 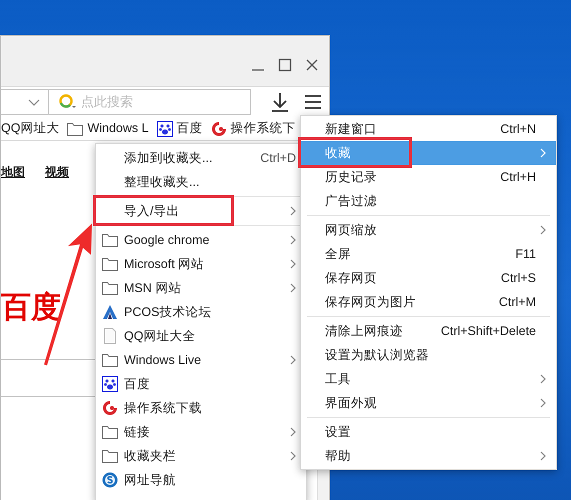 What do you see at coordinates (351, 278) in the screenshot?
I see `menu-item-label: 保存网页` at bounding box center [351, 278].